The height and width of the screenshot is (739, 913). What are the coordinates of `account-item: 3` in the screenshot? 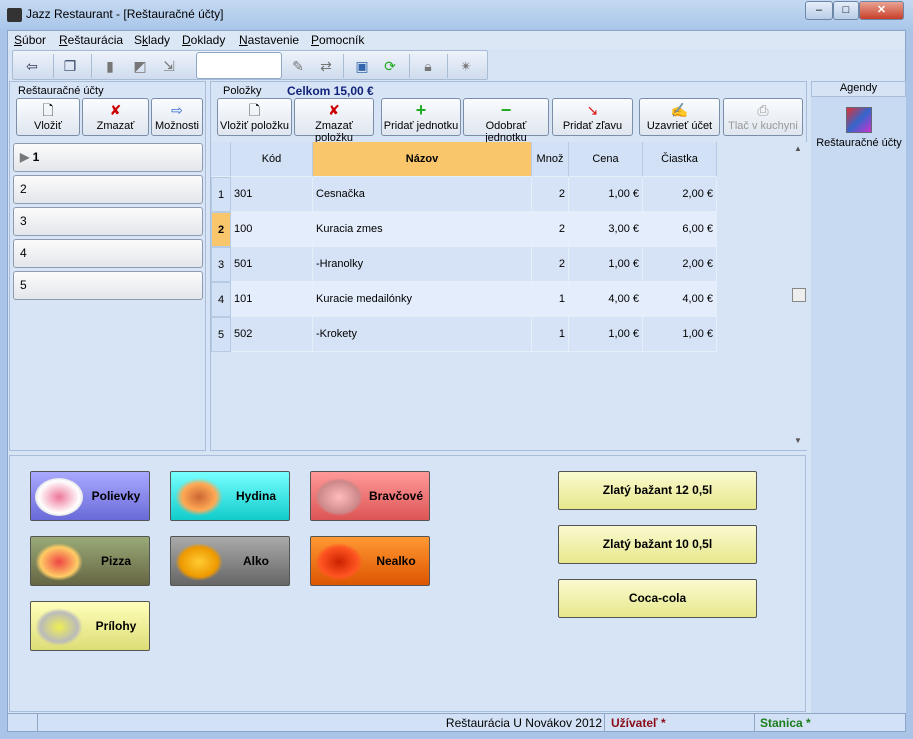 It's located at (108, 221).